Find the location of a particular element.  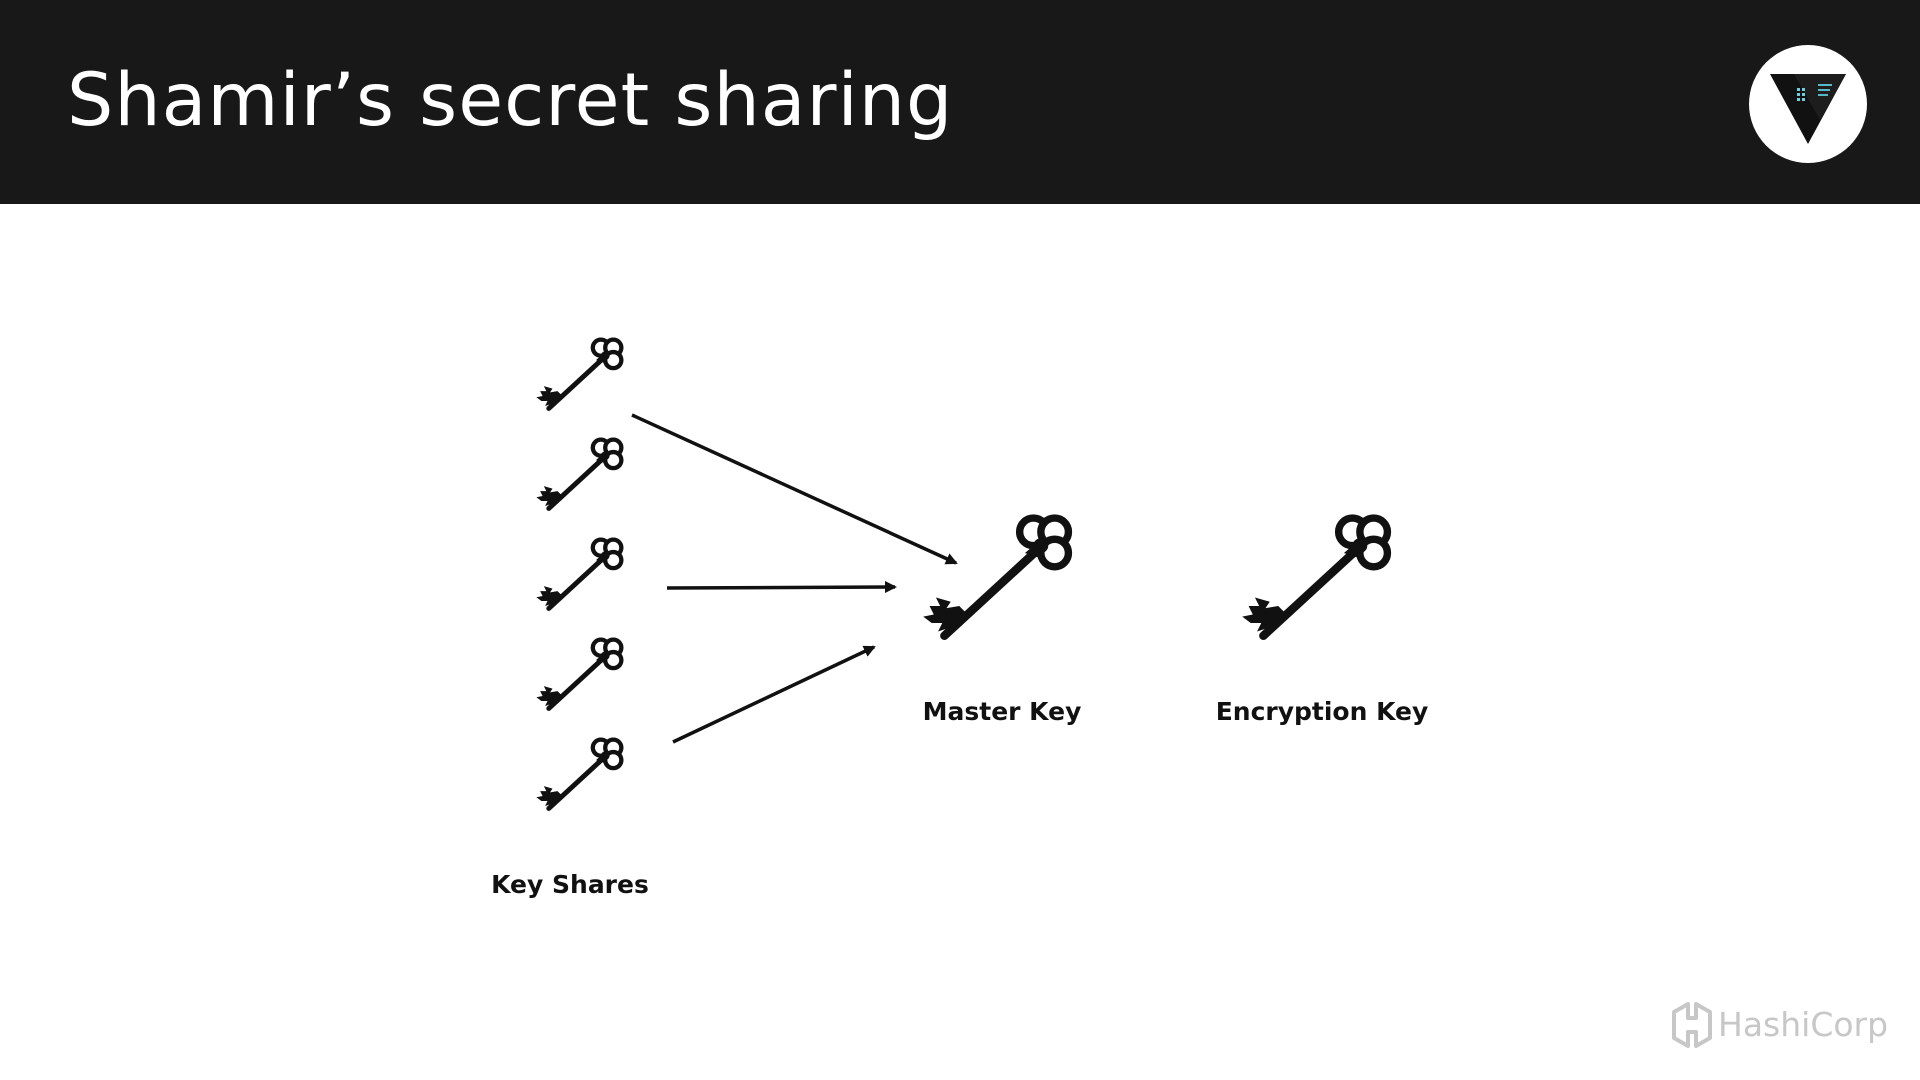

hashicorp-logo-icon is located at coordinates (1692, 1025).